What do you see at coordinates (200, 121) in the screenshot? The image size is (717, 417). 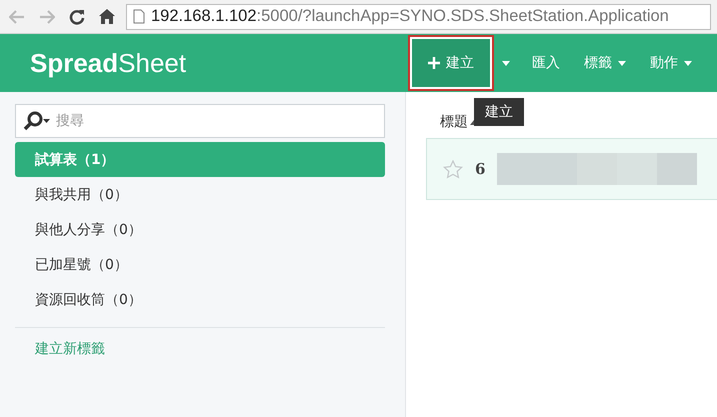 I see `search-field: 搜尋` at bounding box center [200, 121].